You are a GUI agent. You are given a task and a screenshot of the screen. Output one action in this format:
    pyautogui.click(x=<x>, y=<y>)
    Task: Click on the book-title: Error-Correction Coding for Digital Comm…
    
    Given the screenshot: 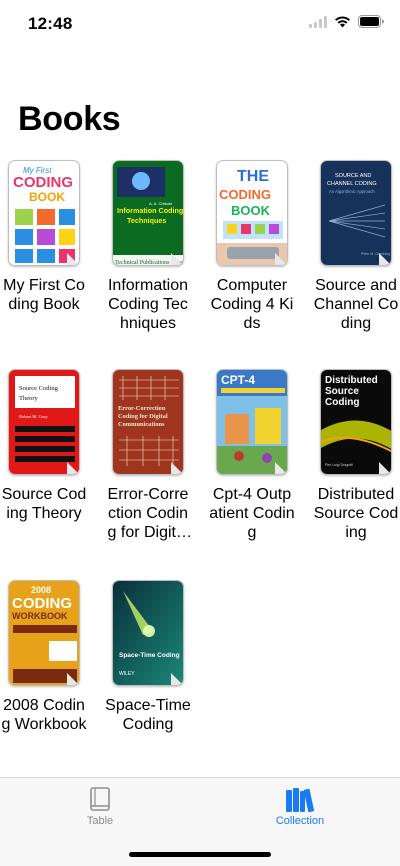 What is the action you would take?
    pyautogui.click(x=148, y=513)
    